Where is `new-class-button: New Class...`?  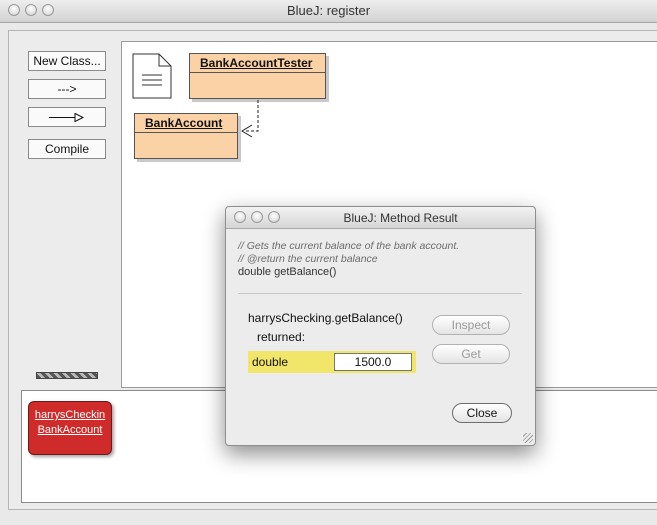
new-class-button: New Class... is located at coordinates (67, 61).